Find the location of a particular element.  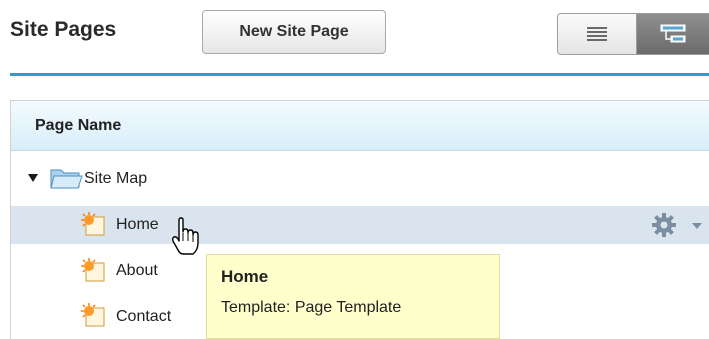

view-toggle is located at coordinates (633, 34).